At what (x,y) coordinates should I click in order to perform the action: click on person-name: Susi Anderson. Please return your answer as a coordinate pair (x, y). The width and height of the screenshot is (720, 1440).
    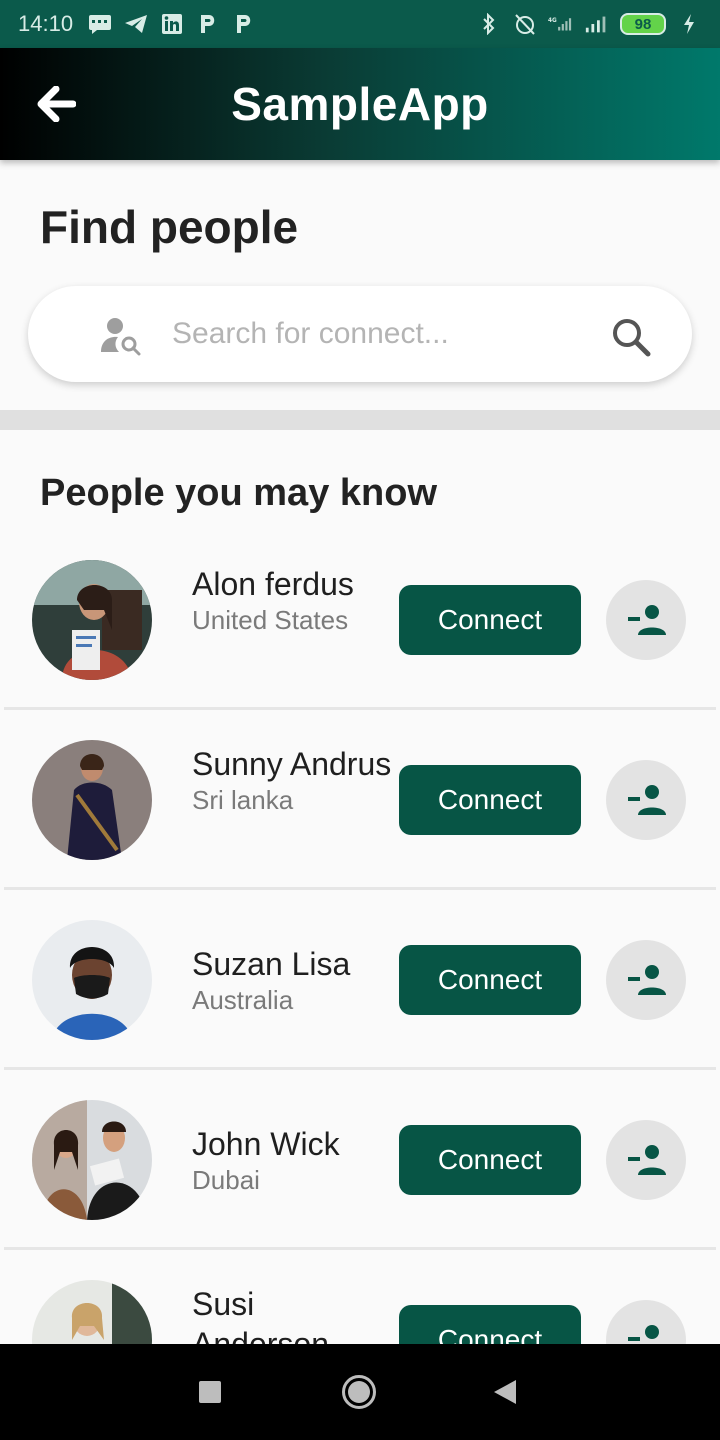
    Looking at the image, I should click on (292, 1314).